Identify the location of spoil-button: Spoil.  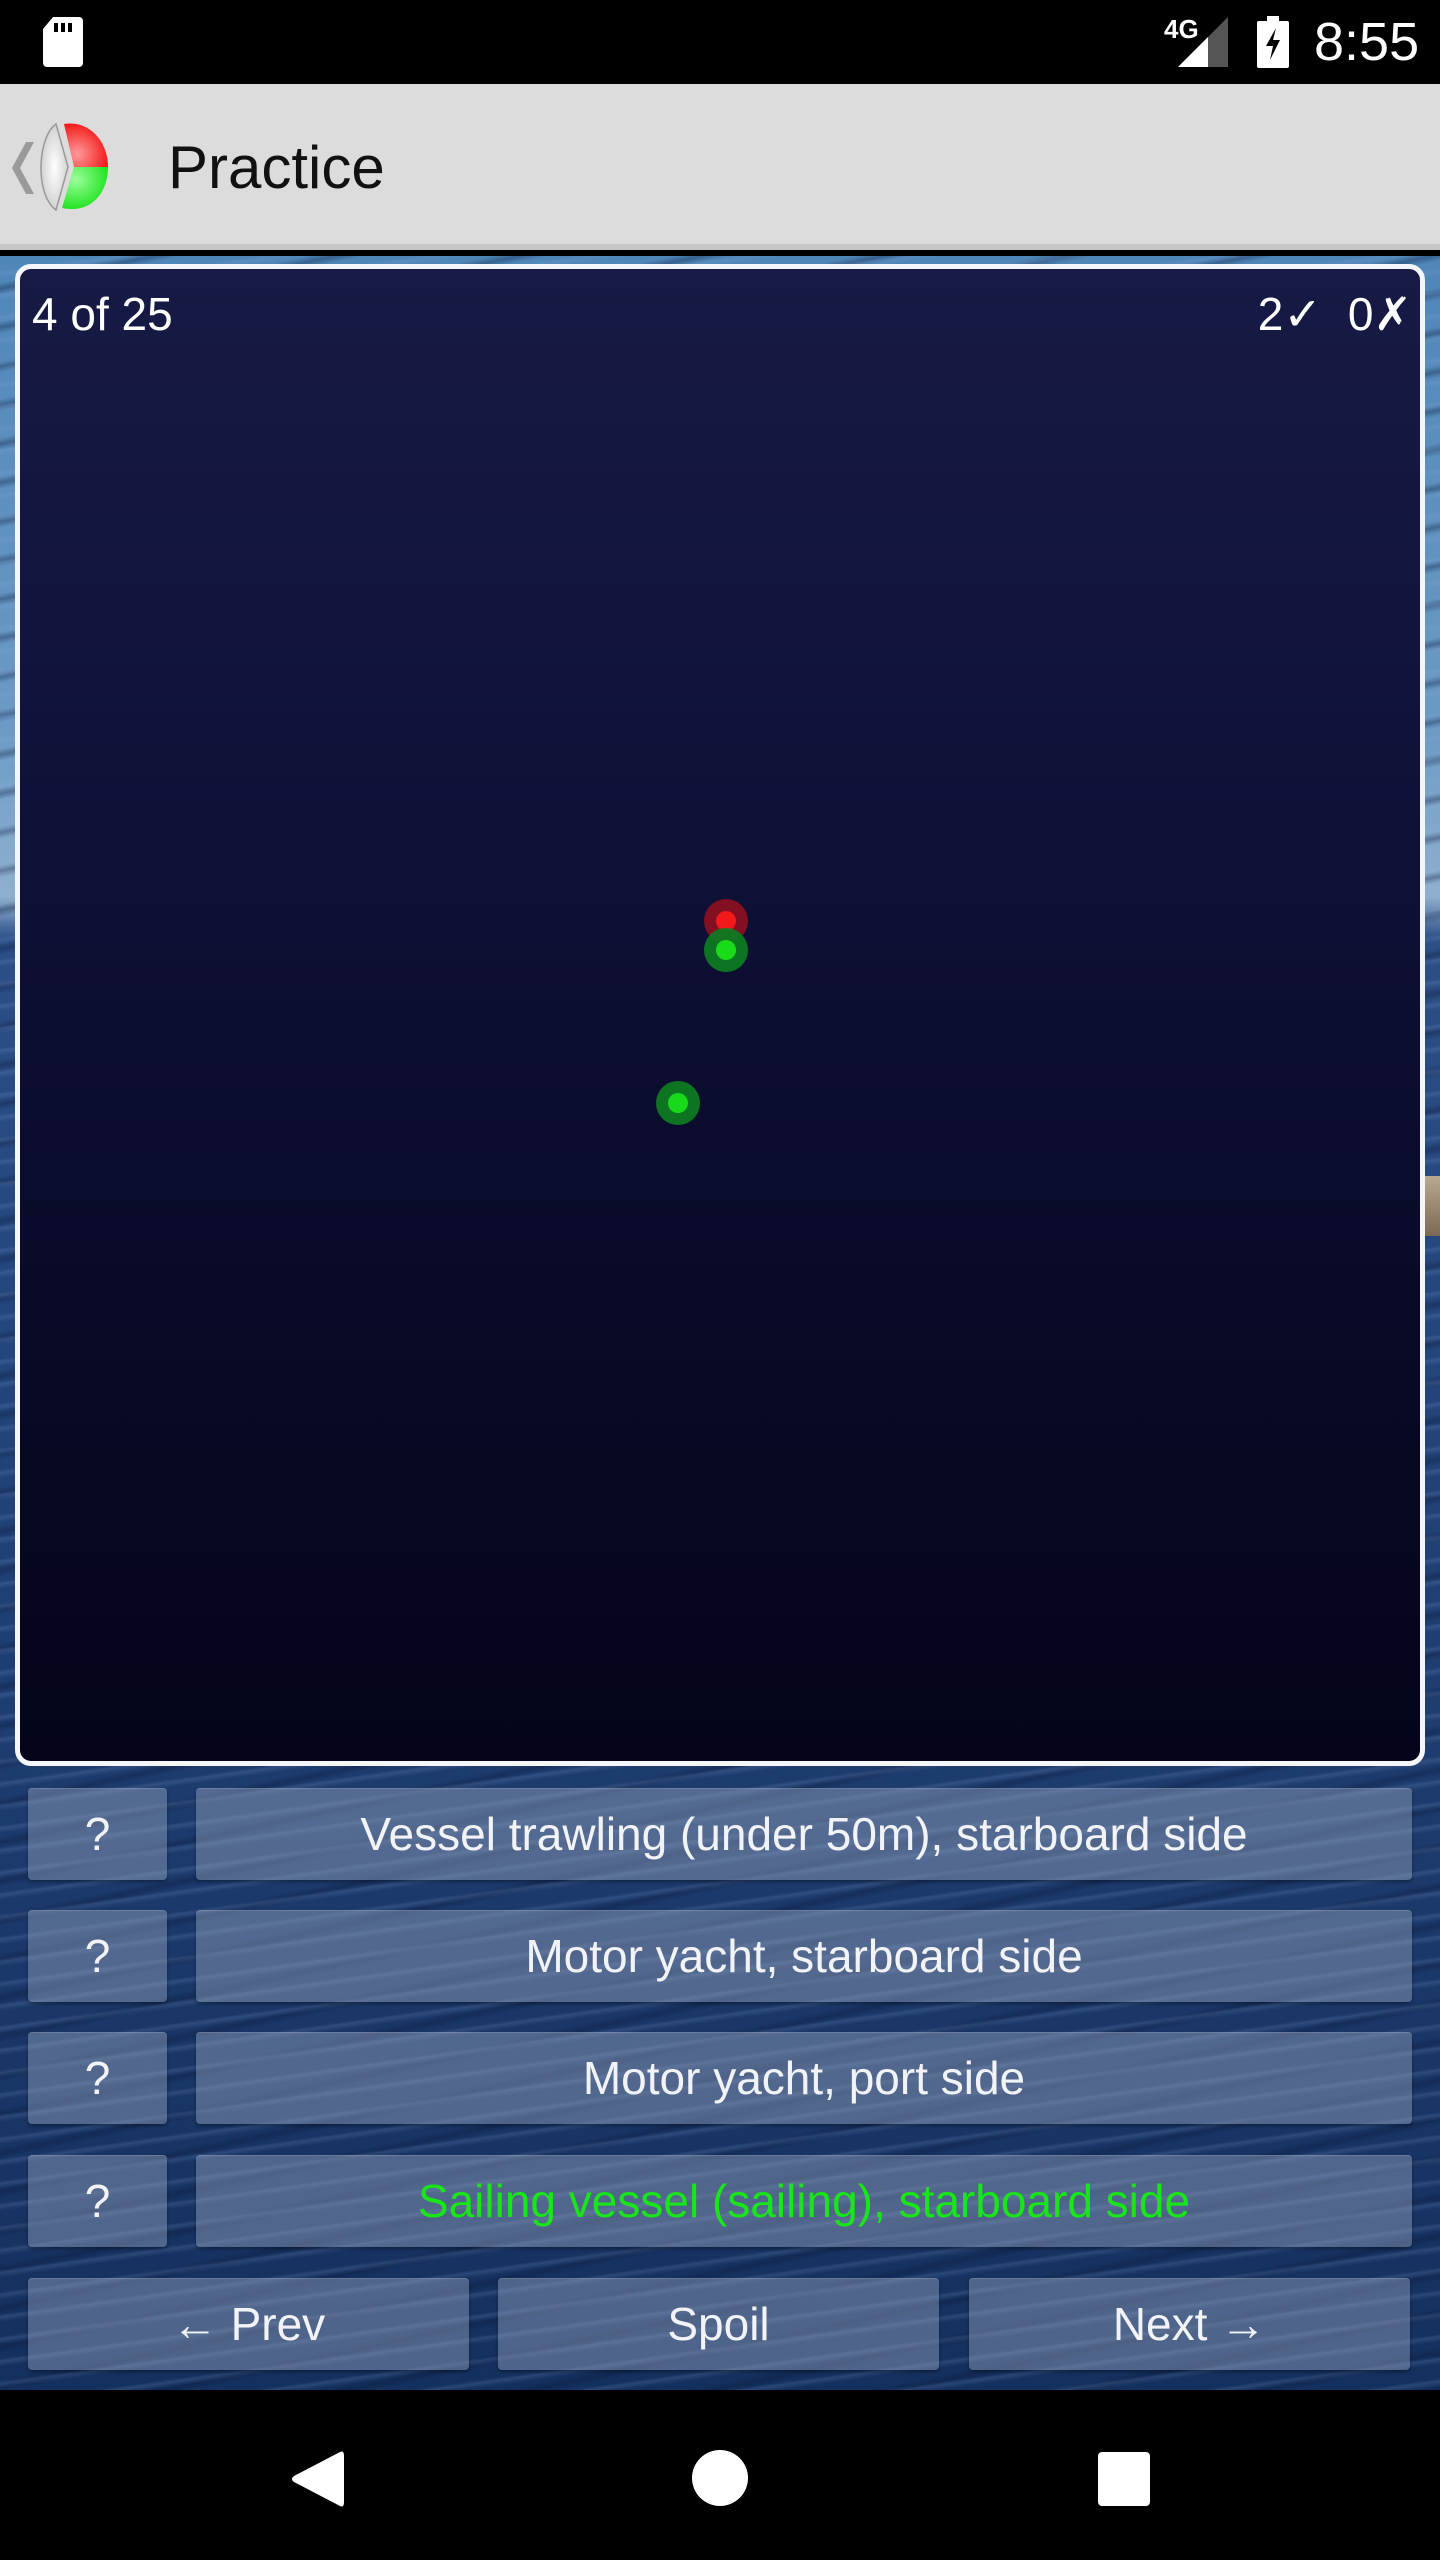
(718, 2324).